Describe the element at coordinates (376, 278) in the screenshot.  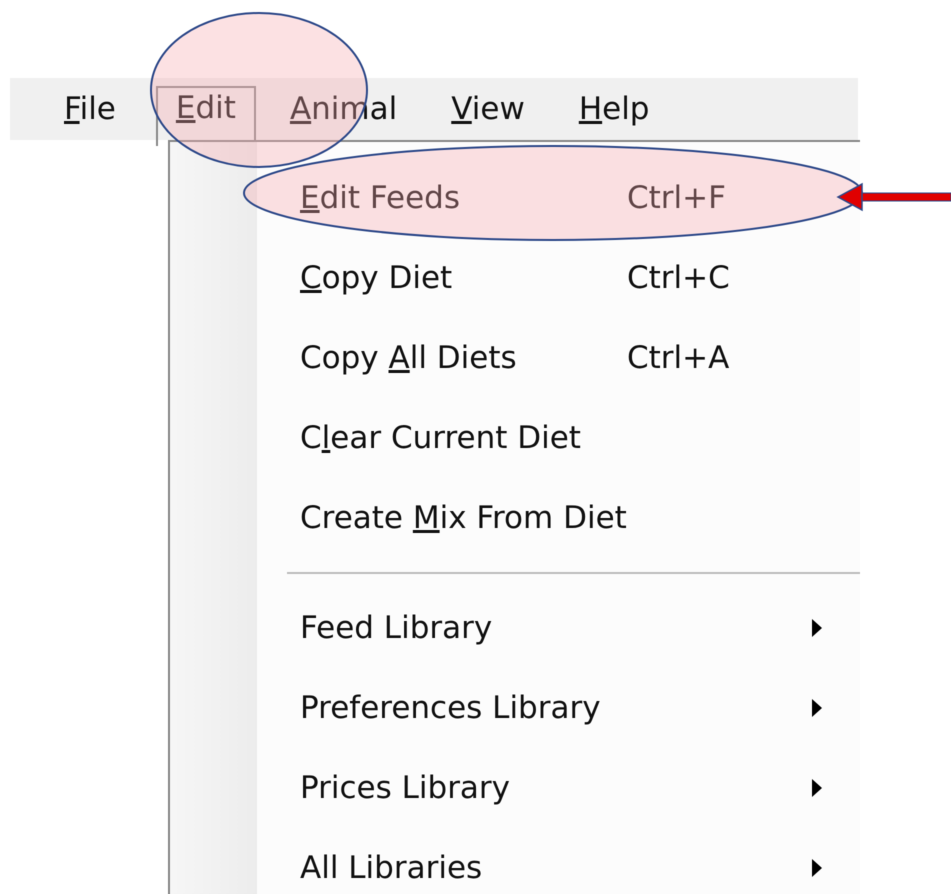
I see `menu-item: Copy Diet` at that location.